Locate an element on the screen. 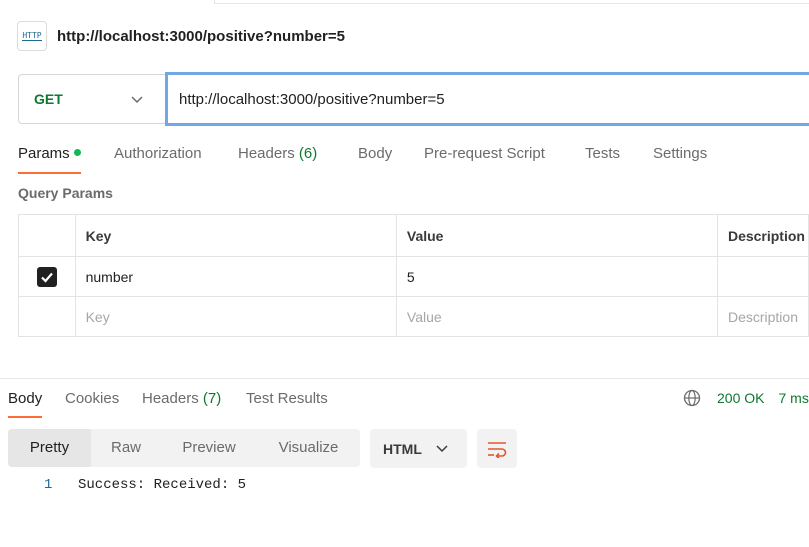 The height and width of the screenshot is (547, 809). tab-headers: Headers (6) is located at coordinates (277, 157).